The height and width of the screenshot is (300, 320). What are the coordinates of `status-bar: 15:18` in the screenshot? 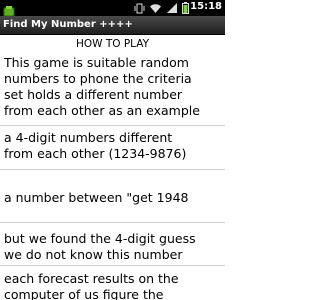 It's located at (112, 9).